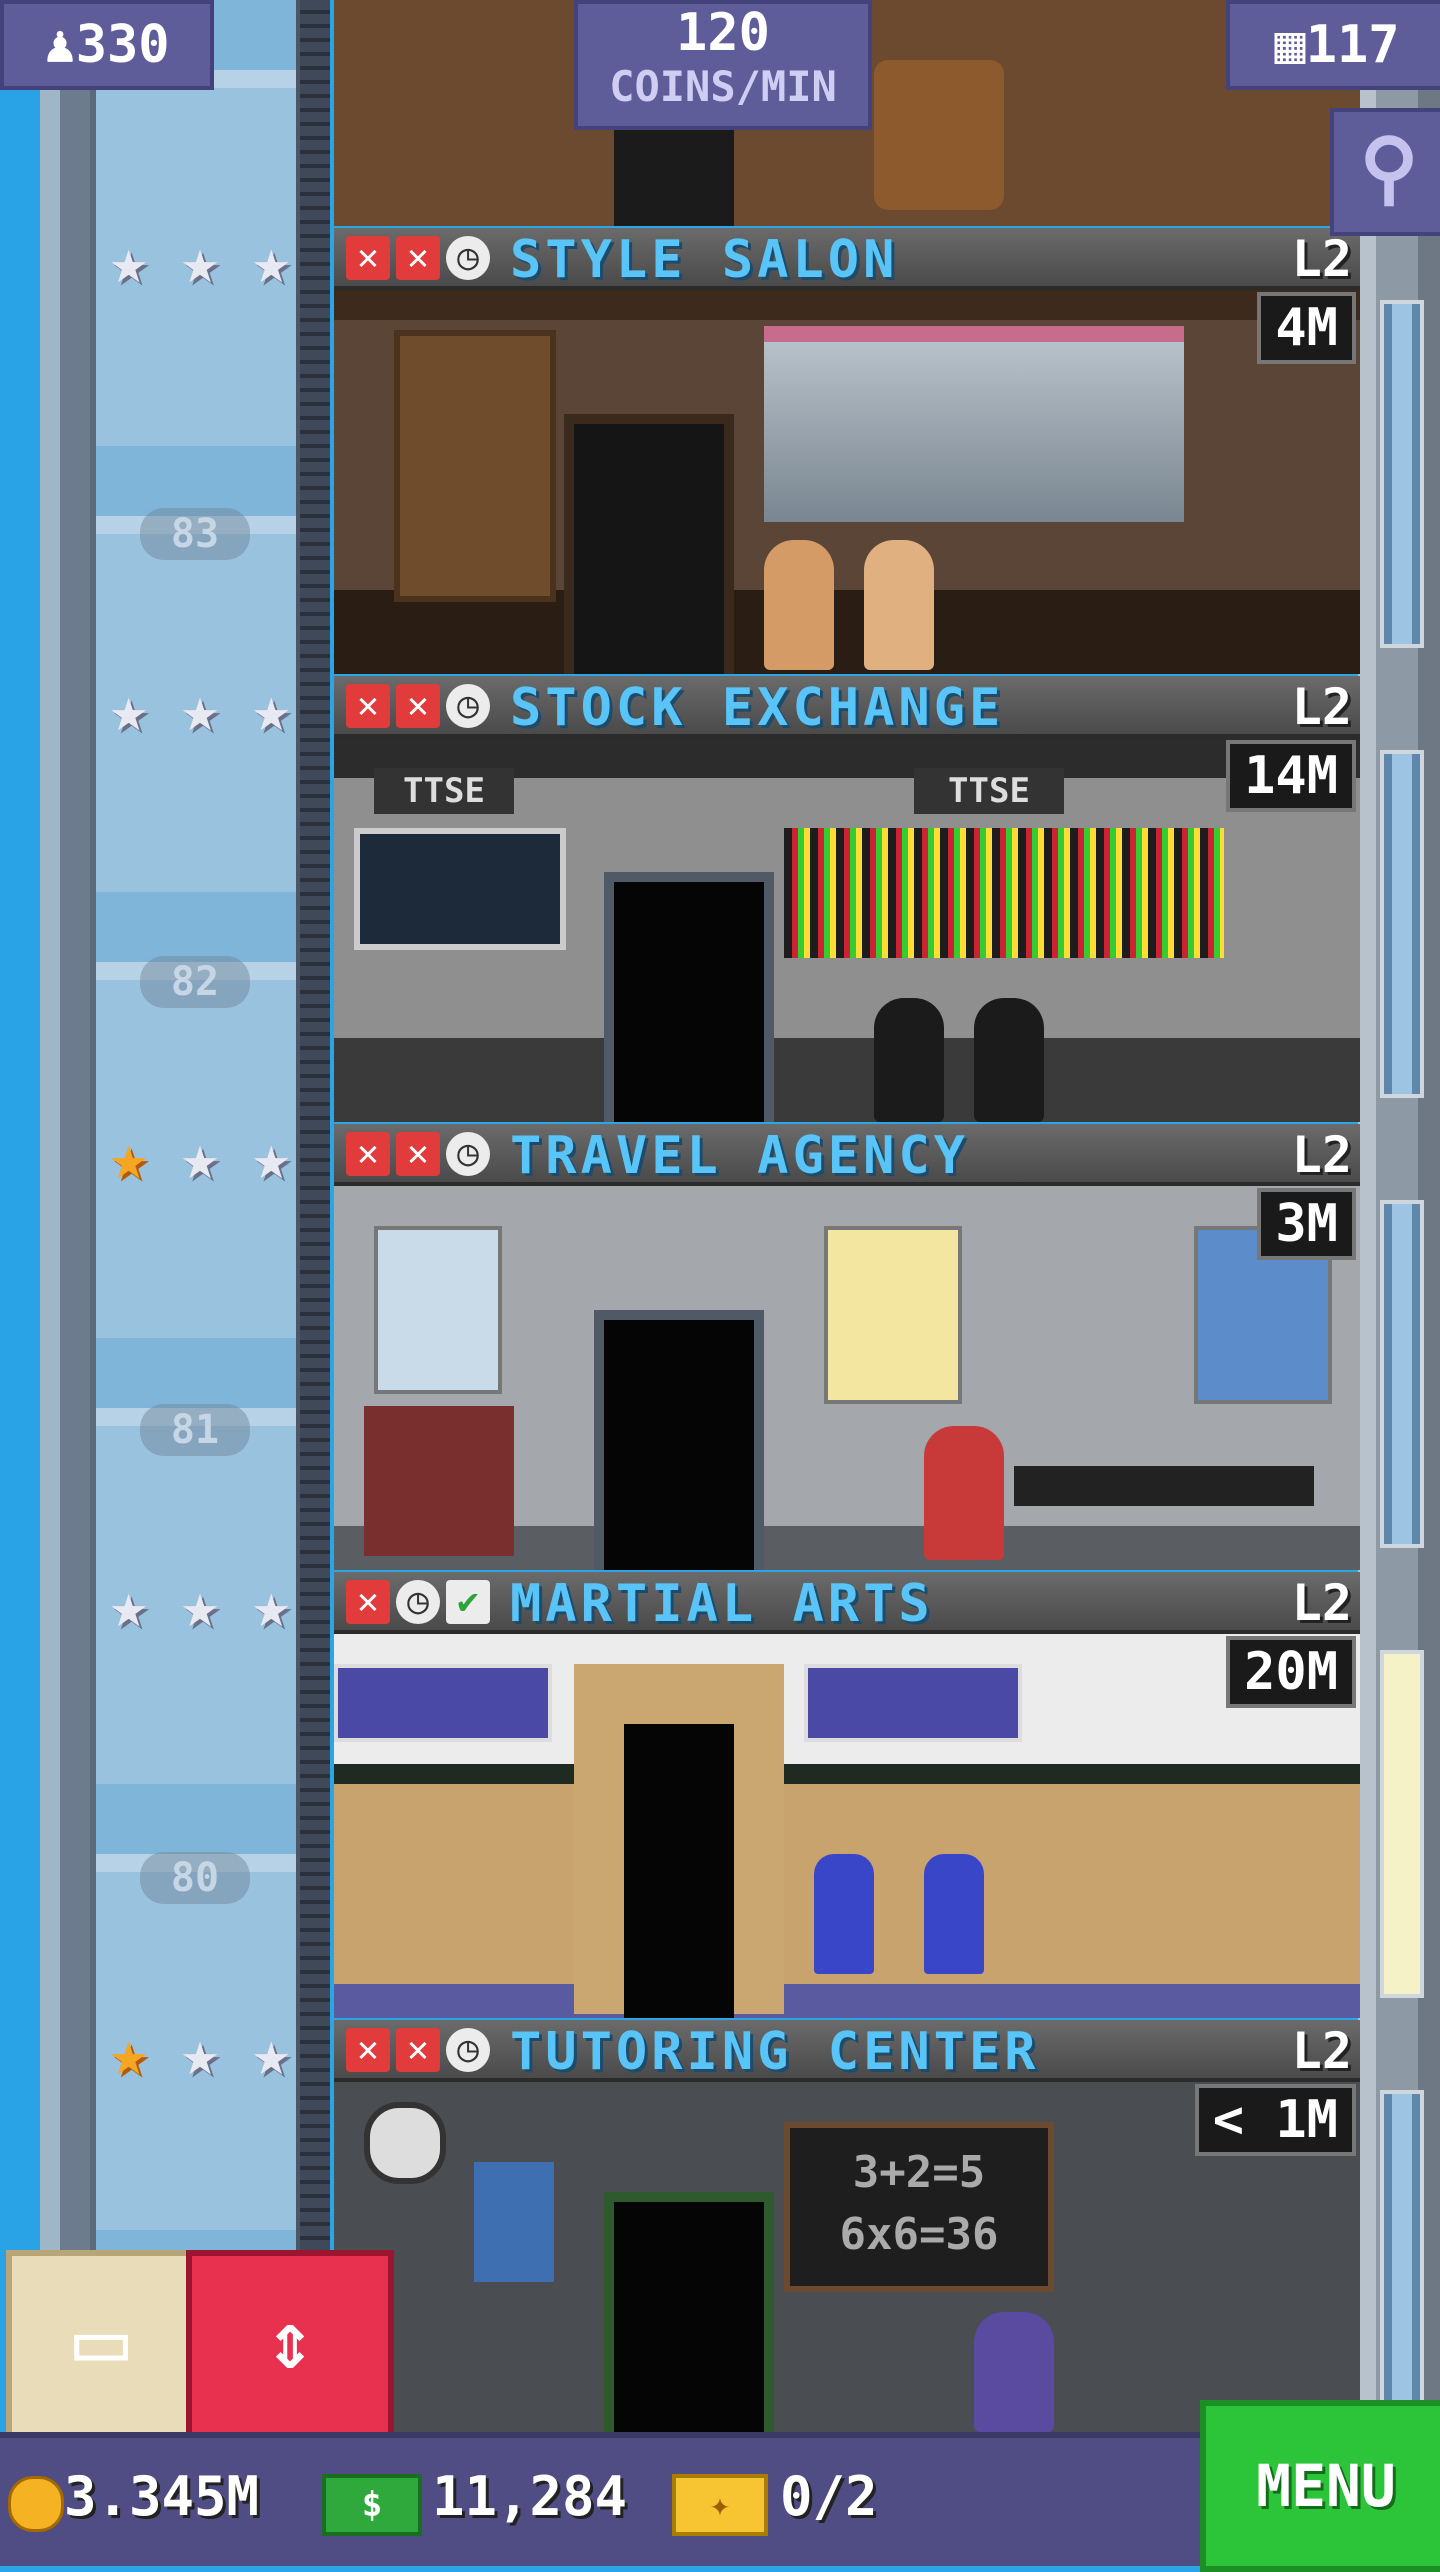  What do you see at coordinates (195, 1430) in the screenshot?
I see `floor-number: 81` at bounding box center [195, 1430].